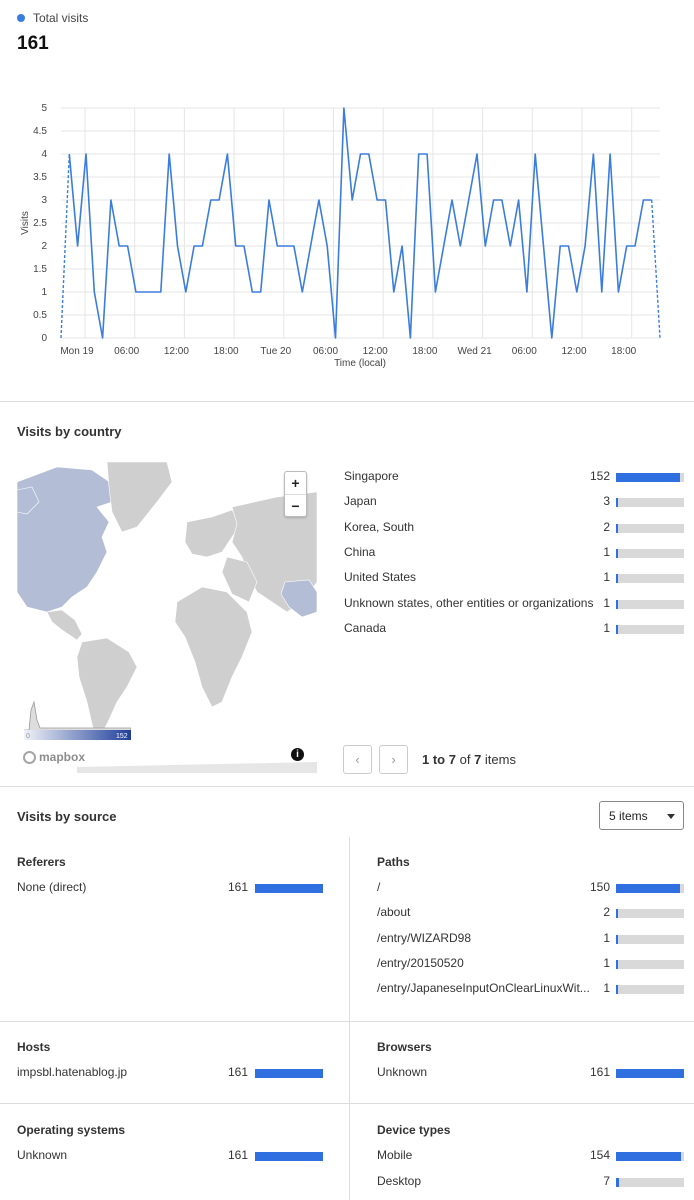  I want to click on path-row: /about 2, so click(530, 914).